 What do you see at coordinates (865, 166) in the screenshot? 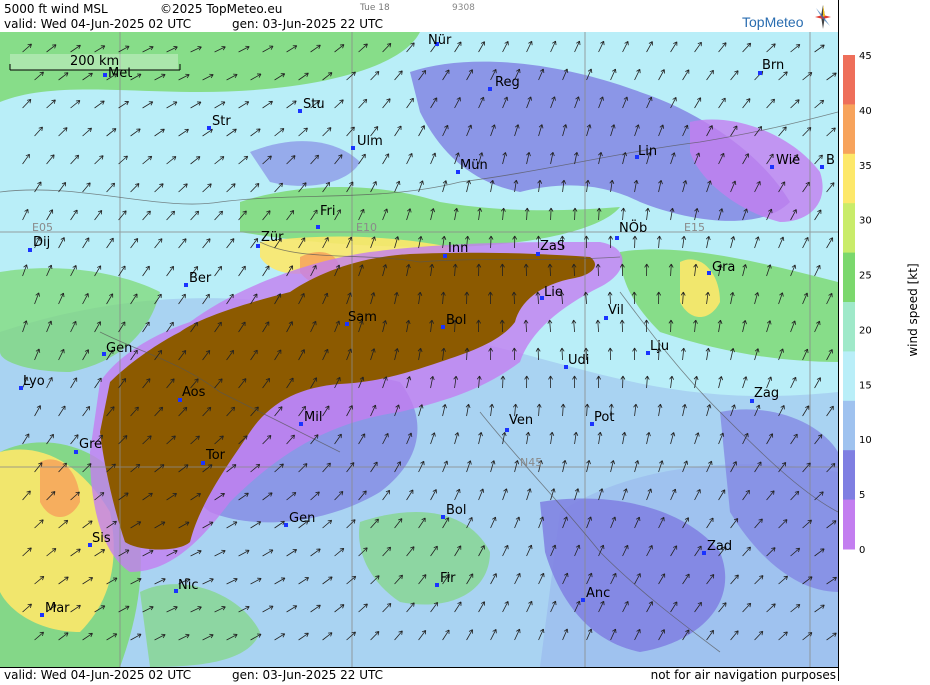
I see `colorbar-tick-label: 35` at bounding box center [865, 166].